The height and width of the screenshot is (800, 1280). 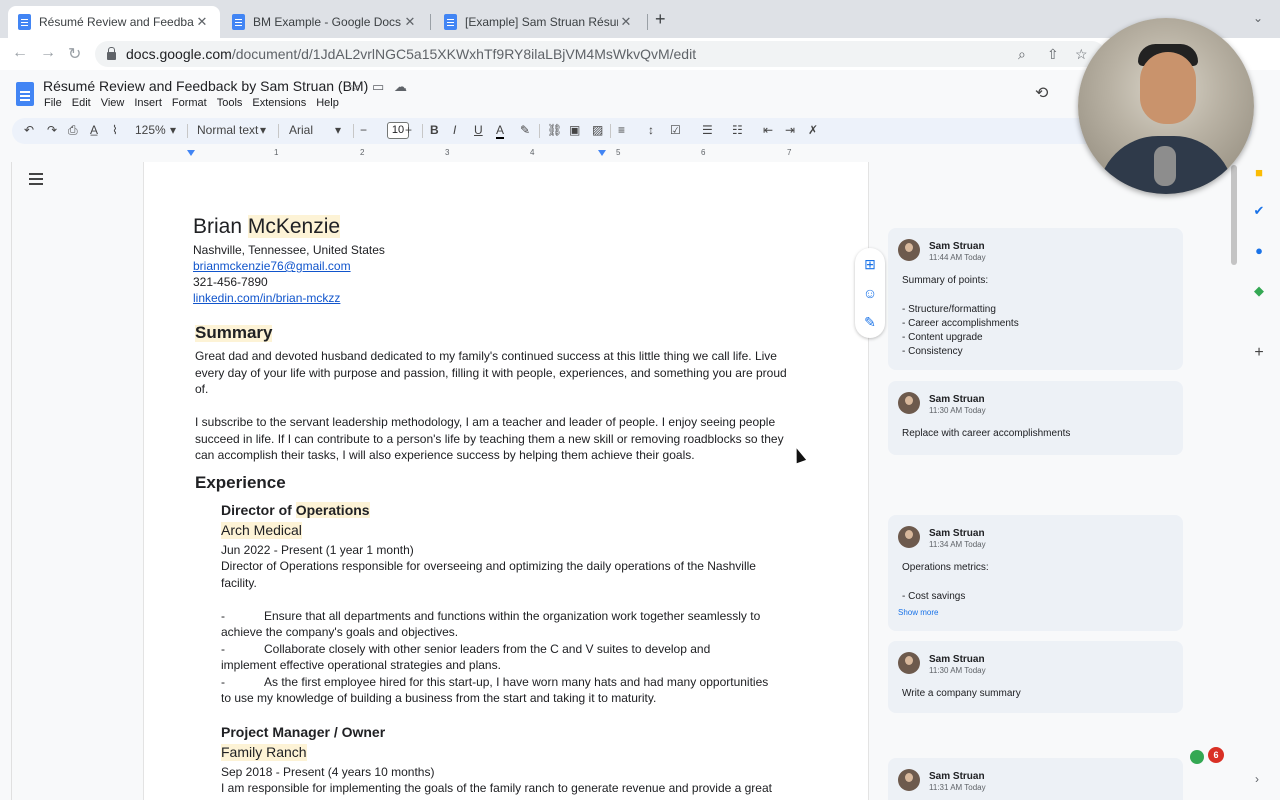 What do you see at coordinates (1259, 251) in the screenshot?
I see `contacts-icon: ●` at bounding box center [1259, 251].